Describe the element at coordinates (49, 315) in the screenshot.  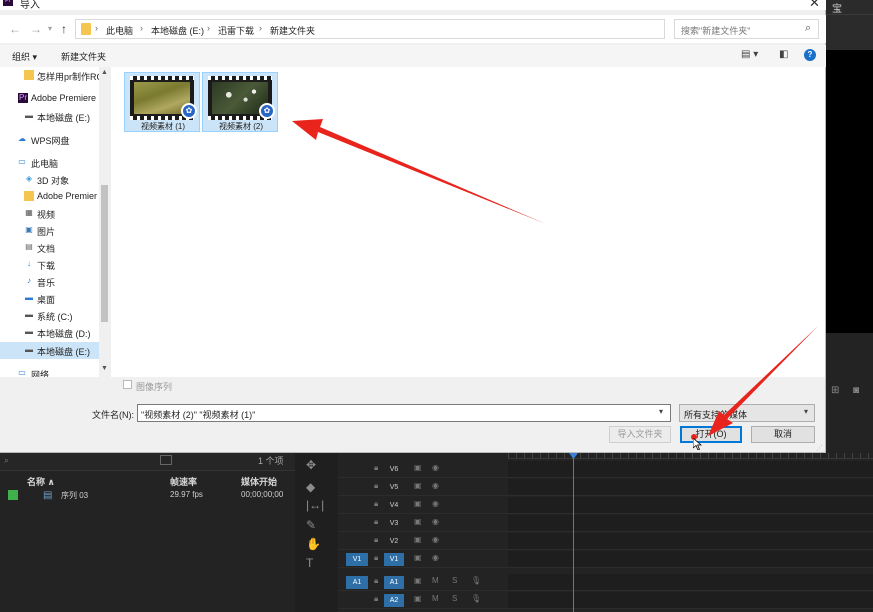
I see `nav-item-system-c: ▬ 系统 (C:)` at that location.